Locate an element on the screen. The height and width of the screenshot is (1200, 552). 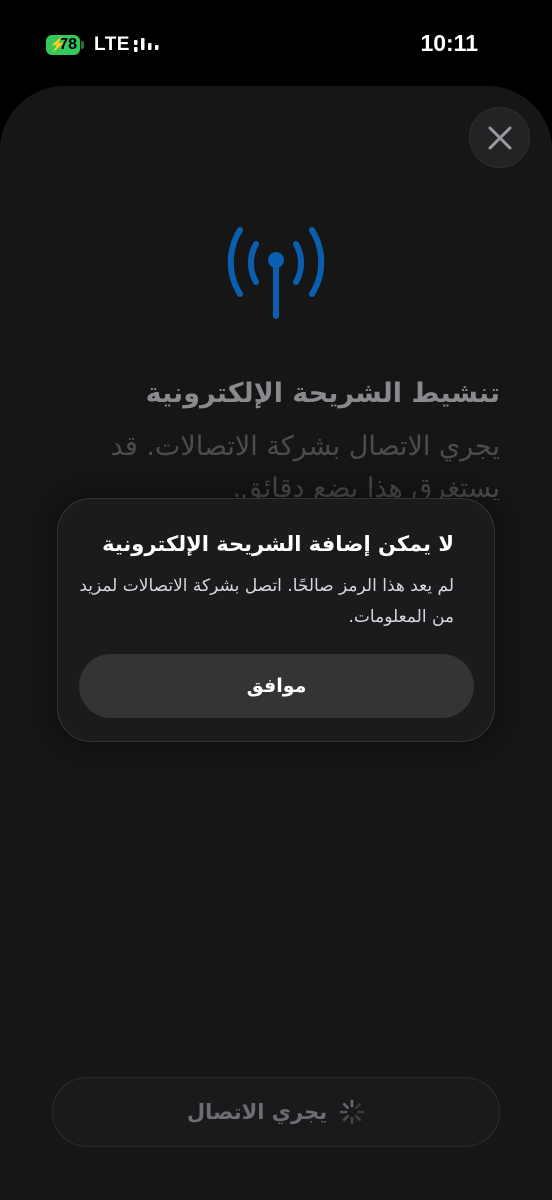
connecting-label: يجري الاتصال is located at coordinates (257, 1112).